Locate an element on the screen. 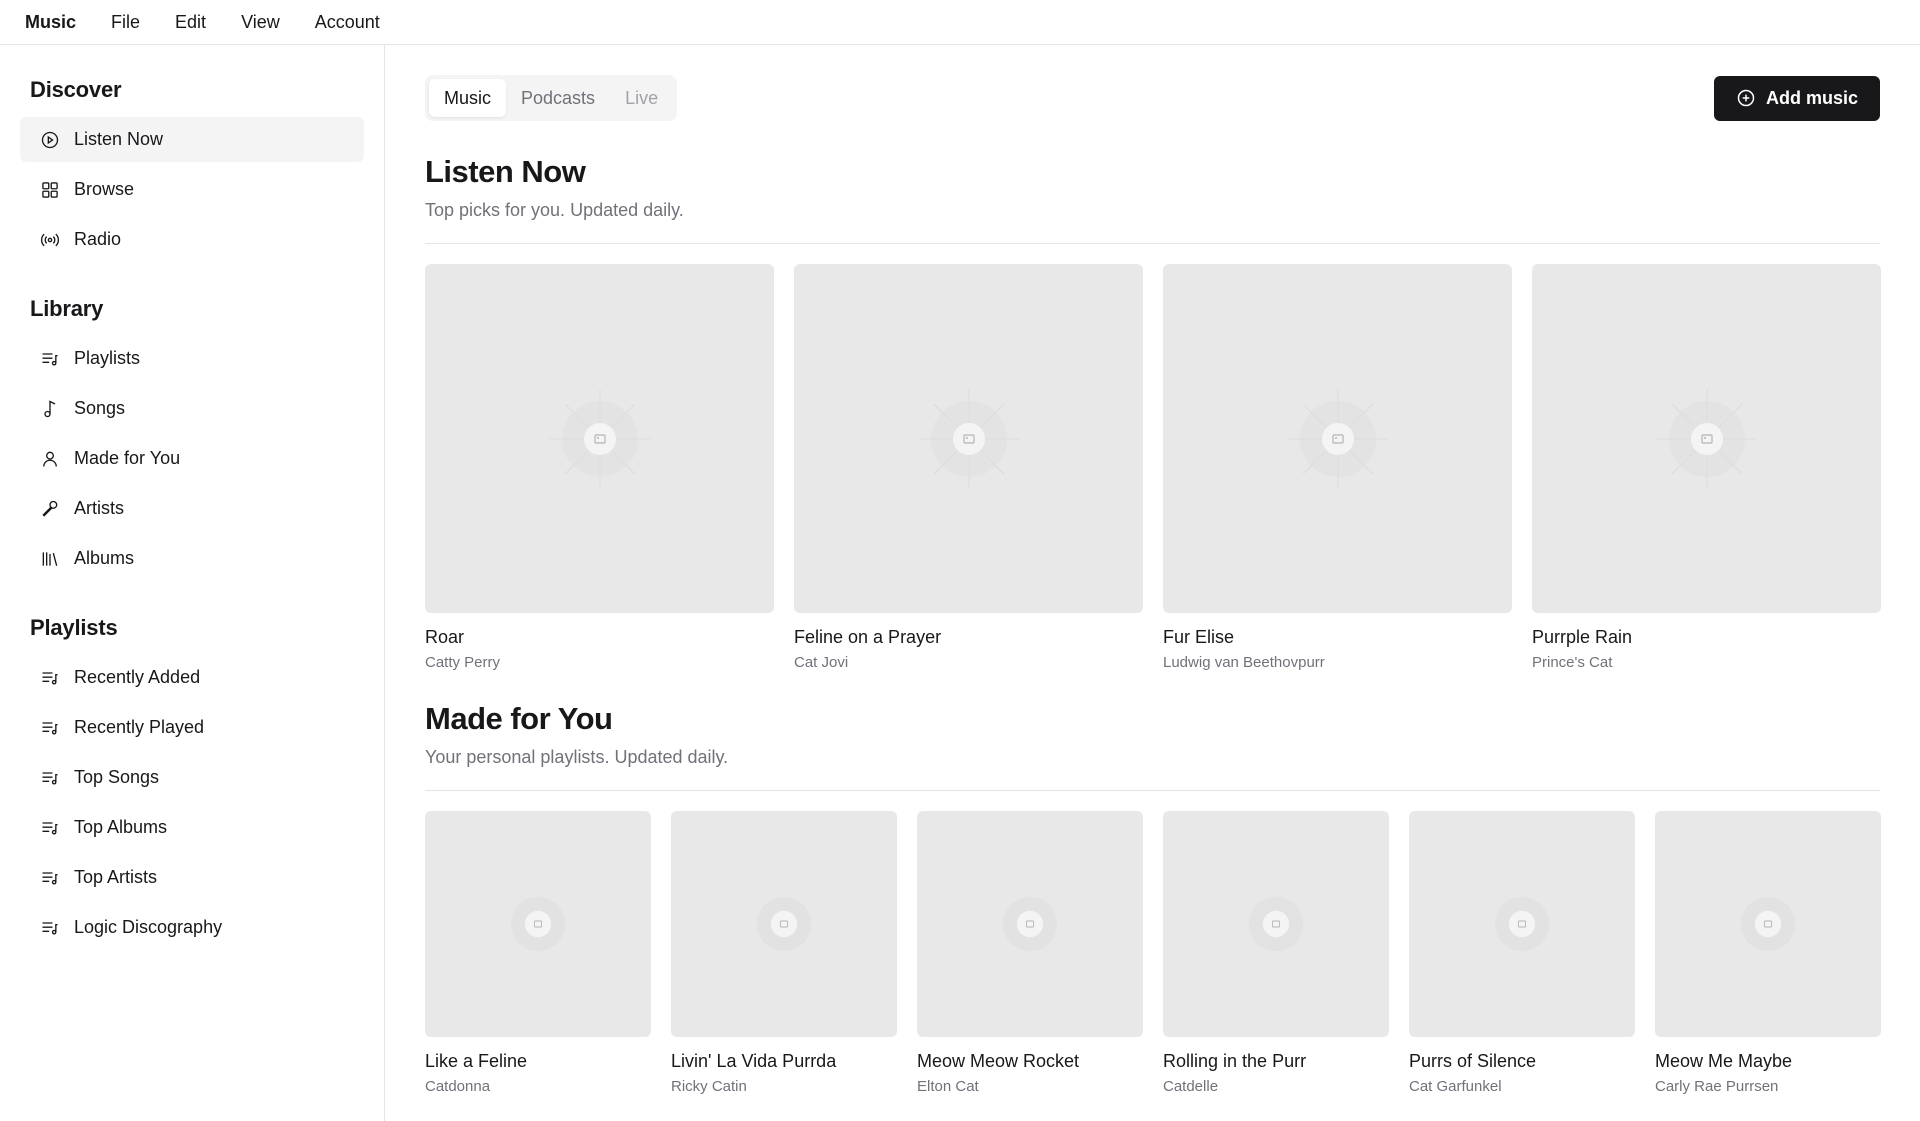 The image size is (1920, 1121). album-card: Fur Elise Ludwig van Beethovpurr is located at coordinates (1337, 467).